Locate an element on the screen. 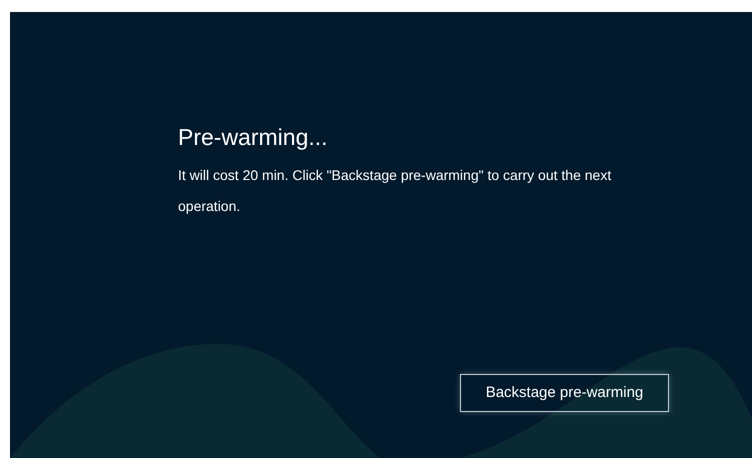 The height and width of the screenshot is (458, 752). action-button: Backstage pre-warming is located at coordinates (564, 393).